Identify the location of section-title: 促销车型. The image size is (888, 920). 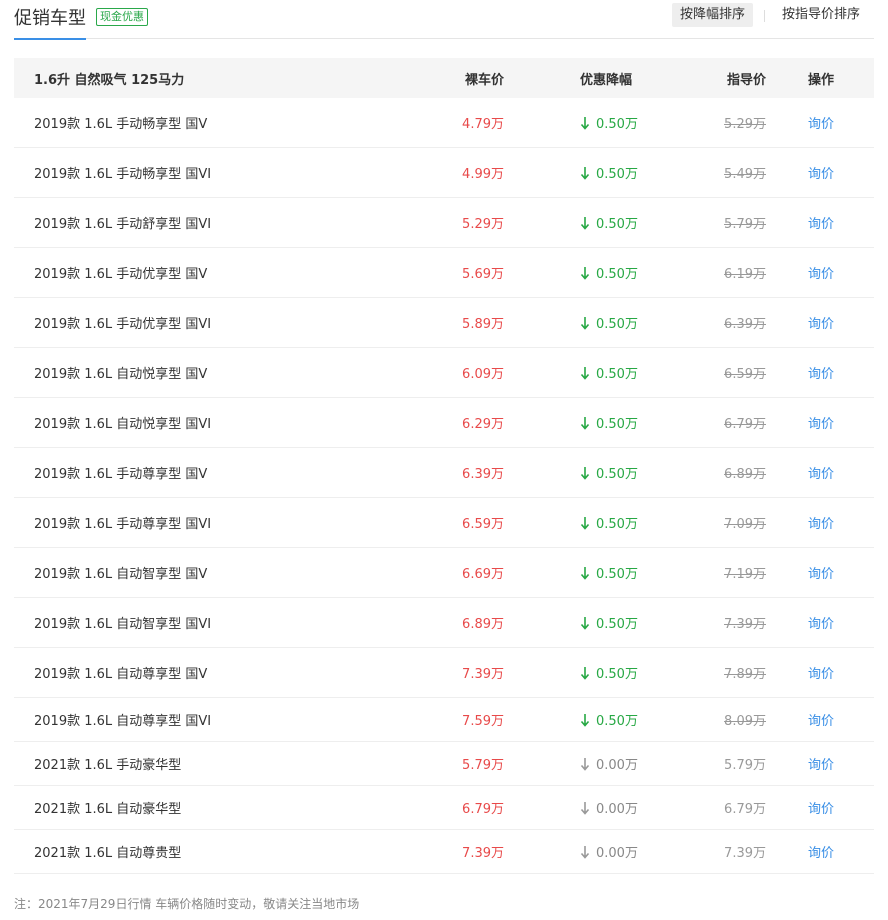
(50, 22).